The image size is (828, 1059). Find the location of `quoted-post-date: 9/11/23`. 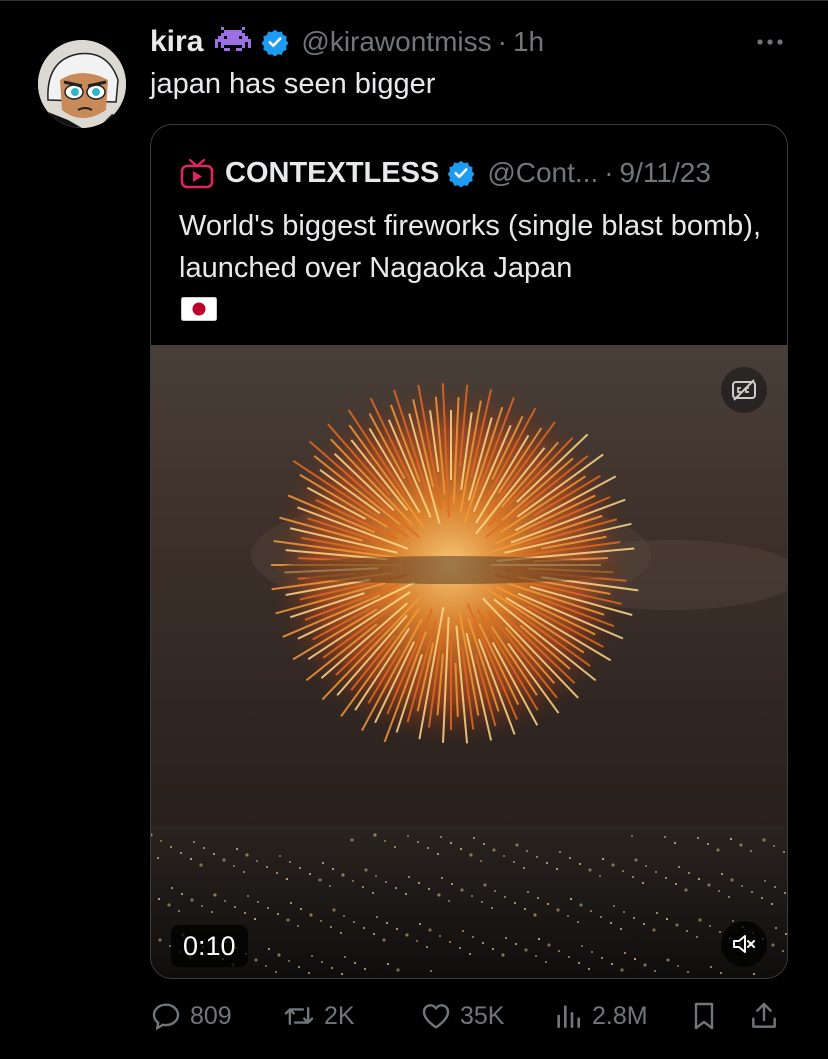

quoted-post-date: 9/11/23 is located at coordinates (665, 173).